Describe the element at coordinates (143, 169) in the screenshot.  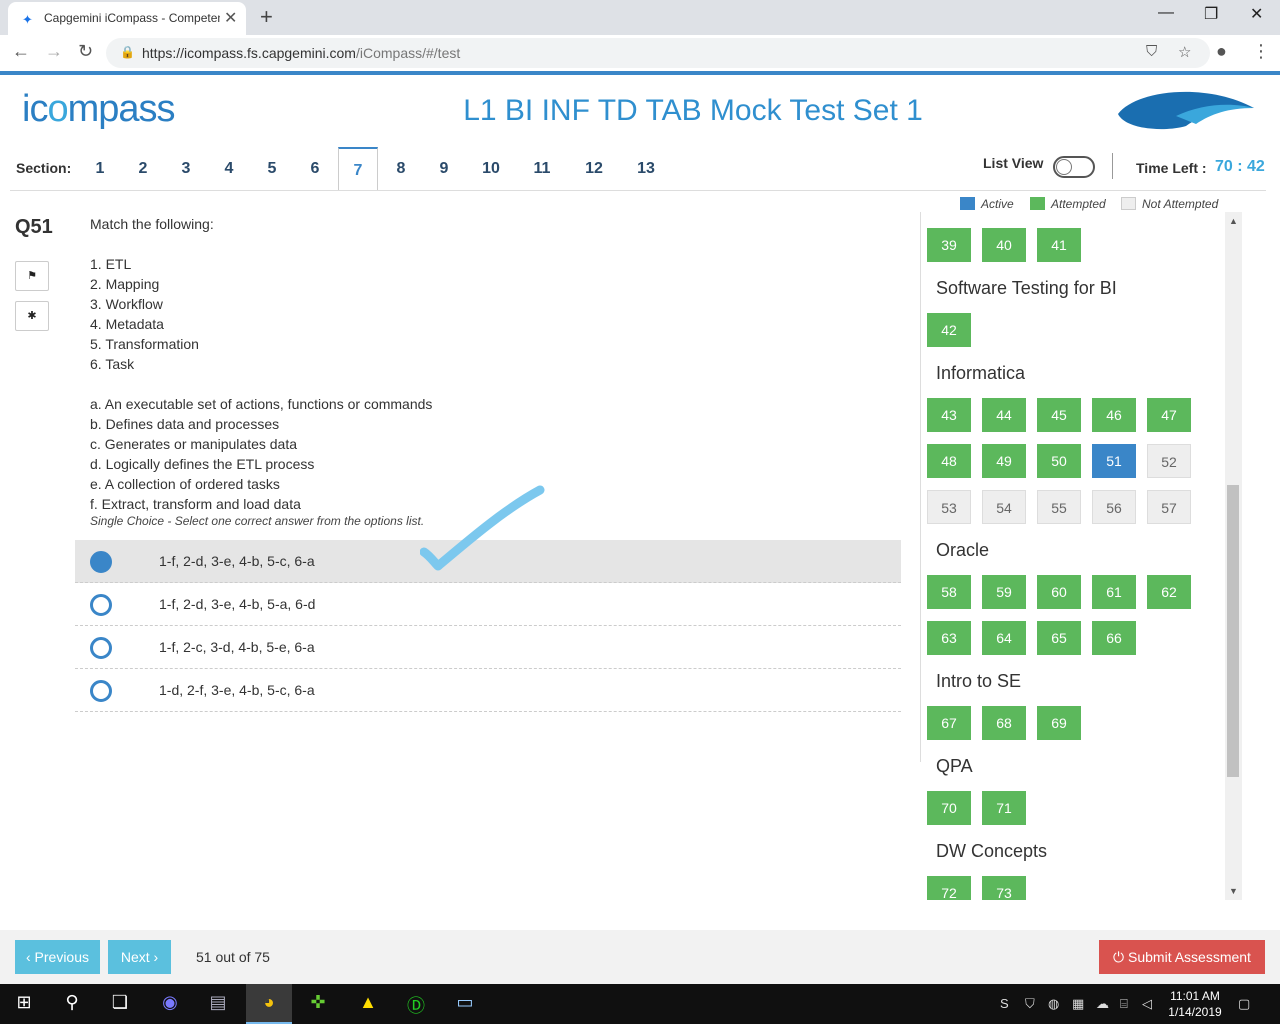
I see `section-tab-2: 2` at that location.